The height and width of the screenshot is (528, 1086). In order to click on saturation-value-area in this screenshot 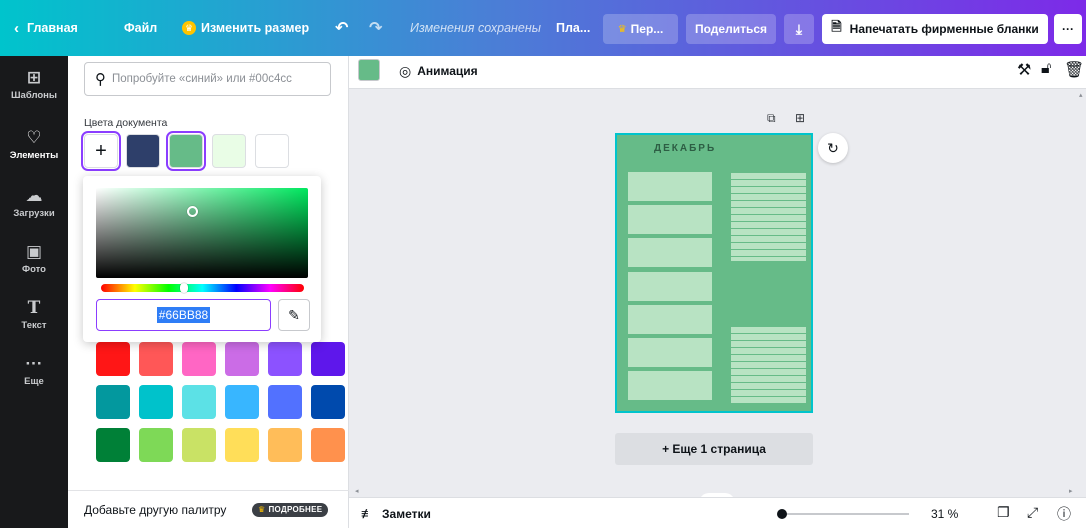, I will do `click(202, 233)`.